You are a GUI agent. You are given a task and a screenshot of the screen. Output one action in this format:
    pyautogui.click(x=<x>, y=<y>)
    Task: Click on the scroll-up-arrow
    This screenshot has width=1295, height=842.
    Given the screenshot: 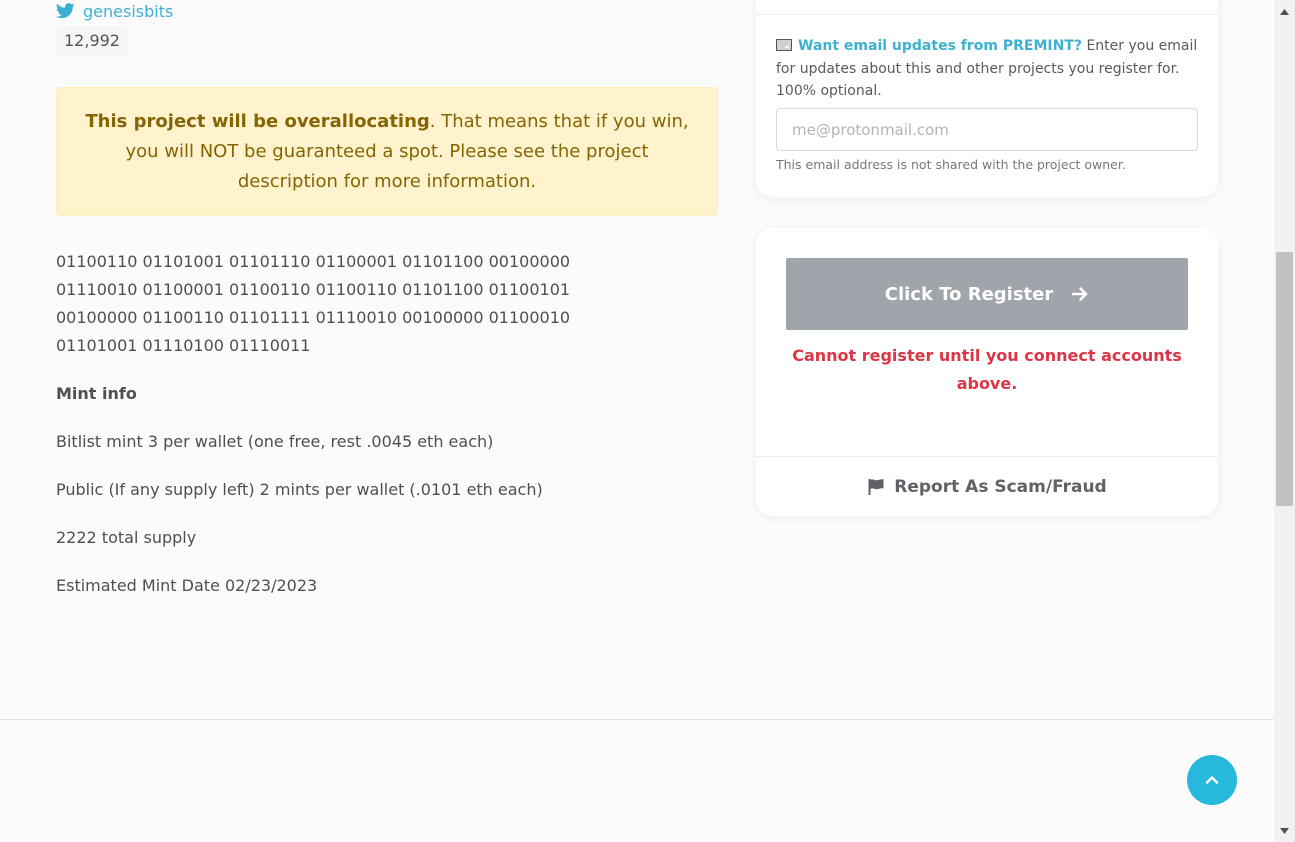 What is the action you would take?
    pyautogui.click(x=1284, y=11)
    